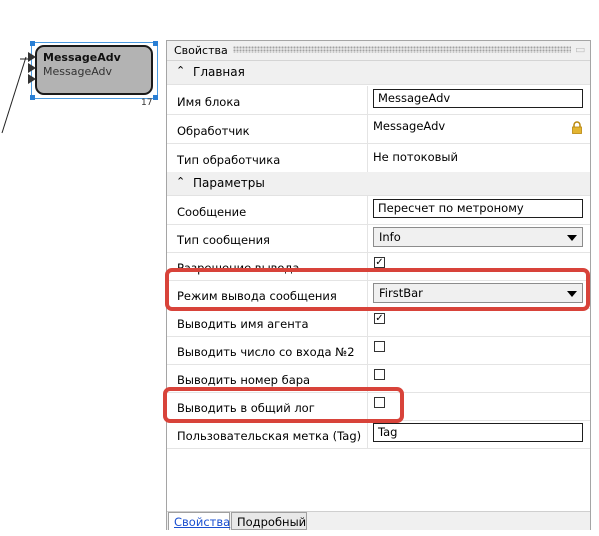 The width and height of the screenshot is (599, 536). I want to click on user-tag-input: Tag, so click(478, 432).